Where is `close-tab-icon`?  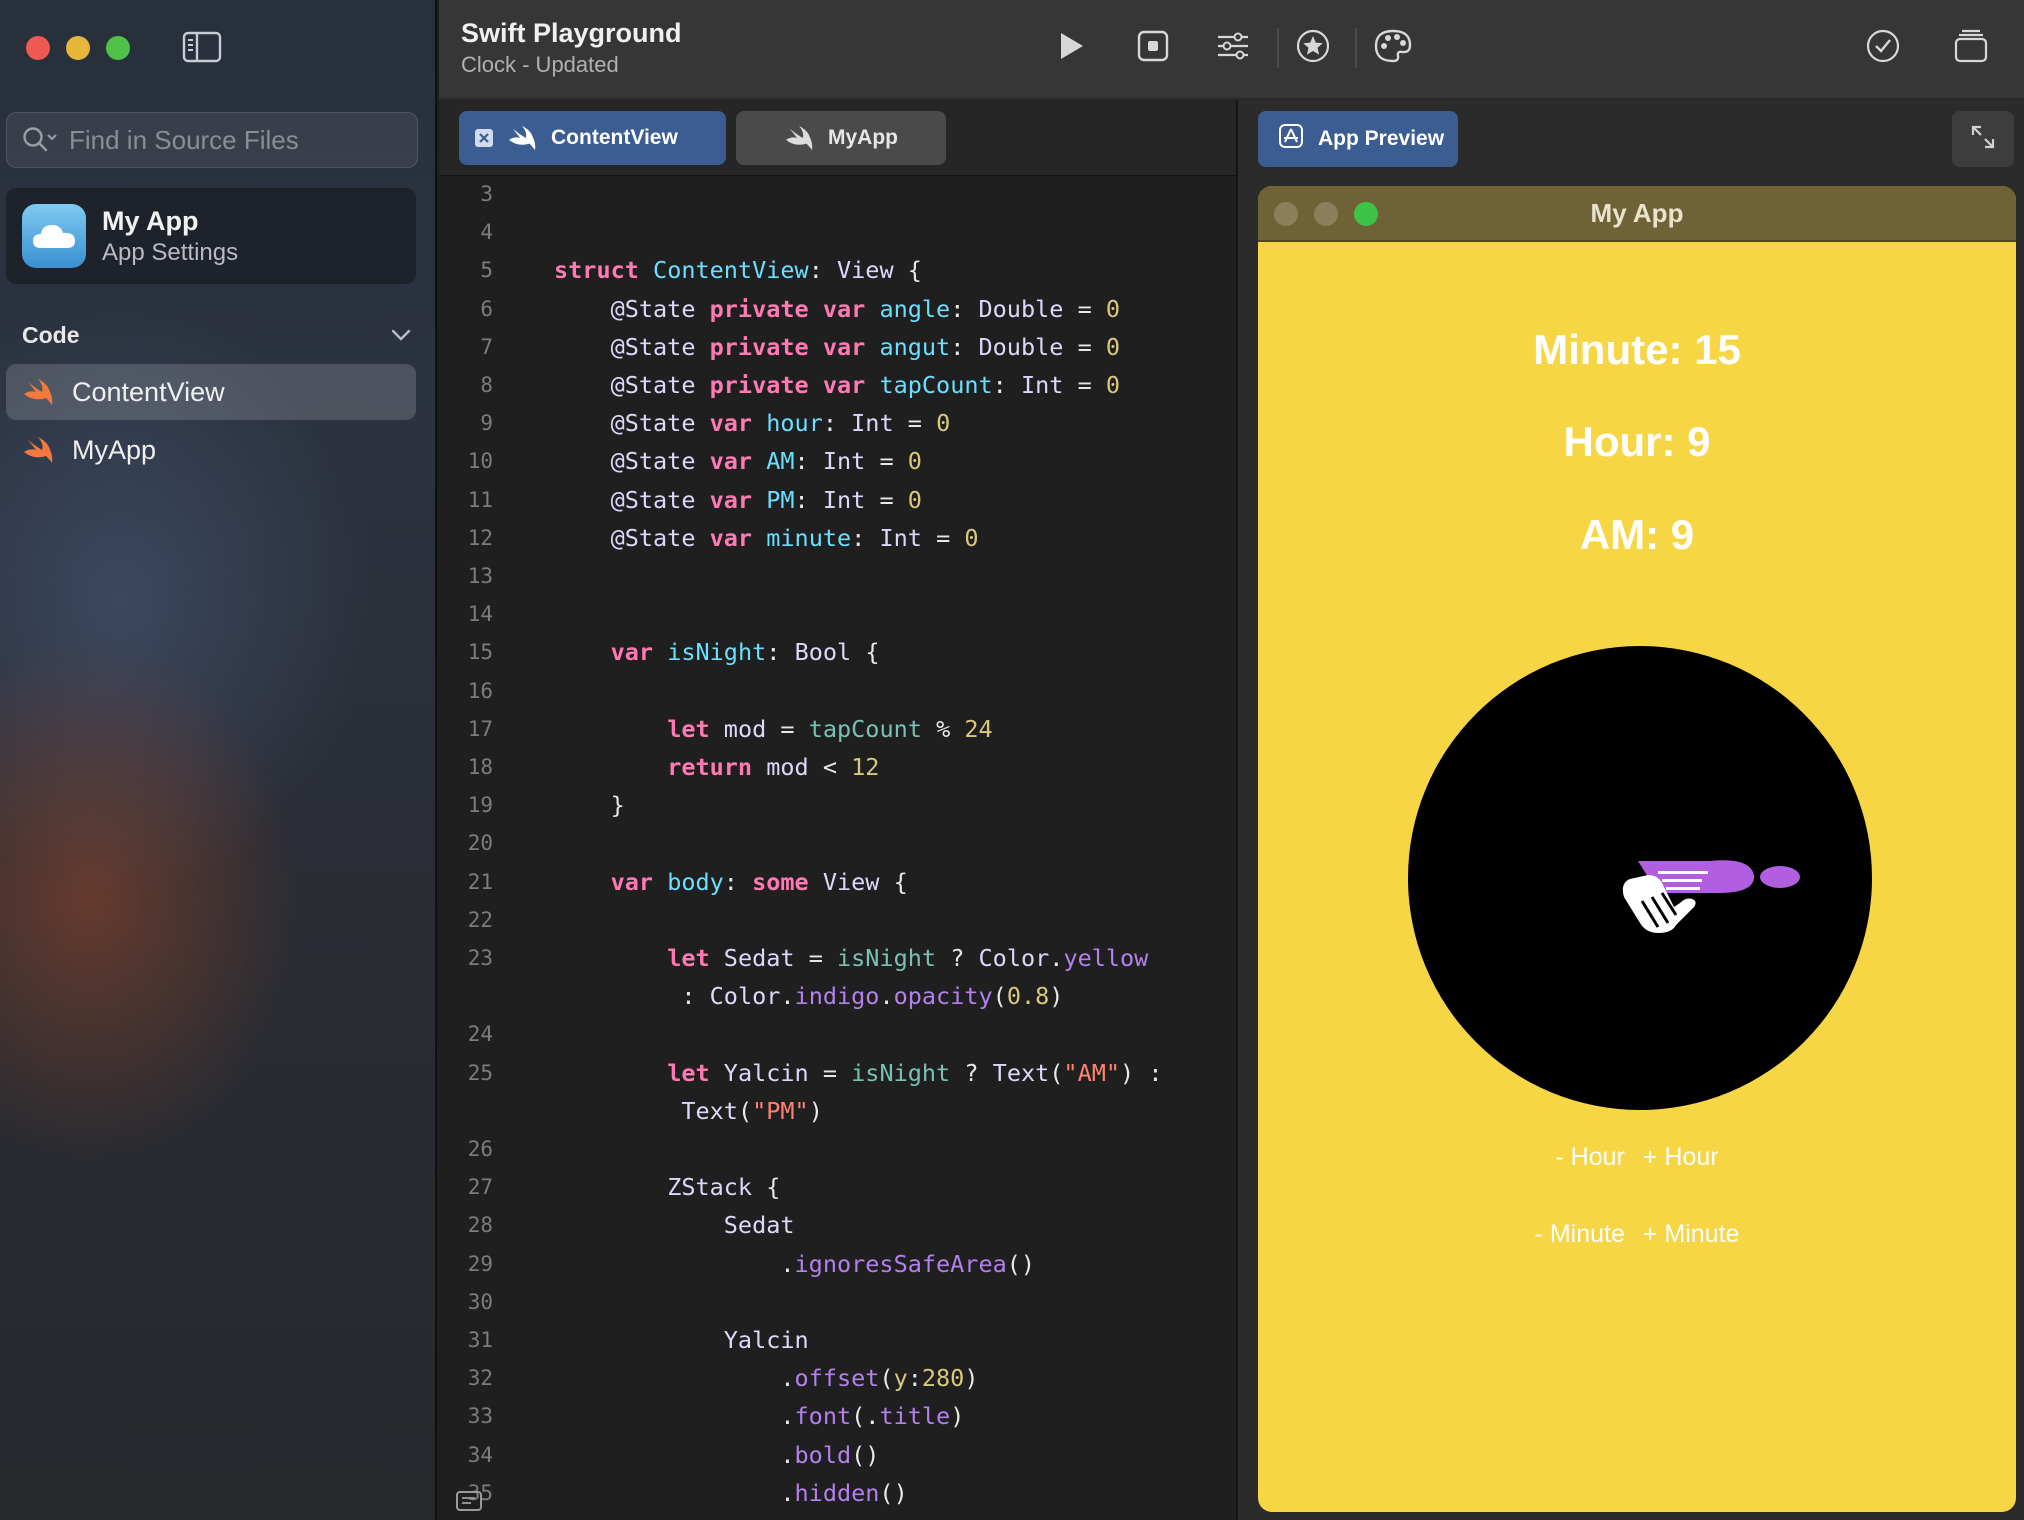 close-tab-icon is located at coordinates (484, 138).